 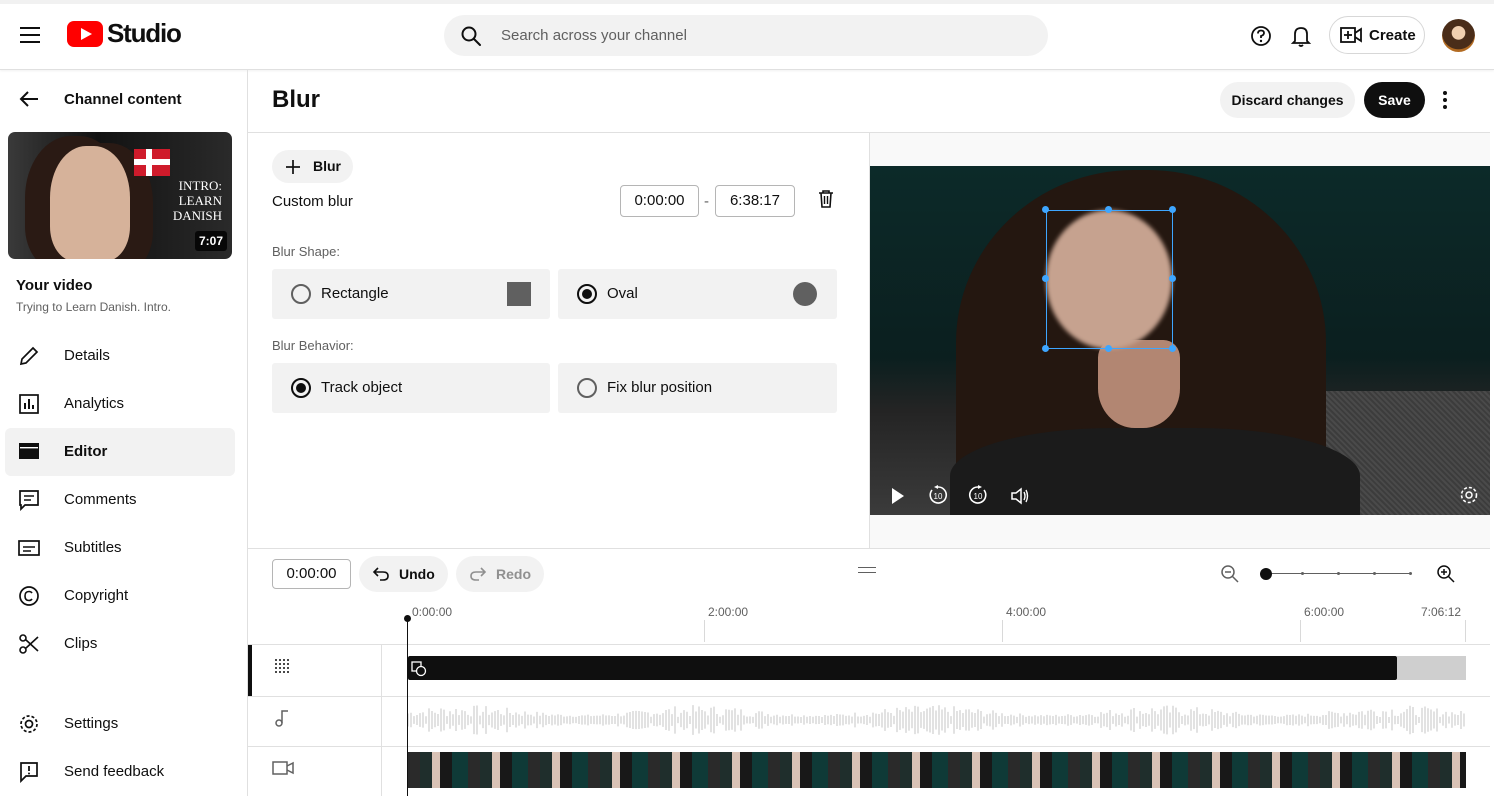 I want to click on blur-shape-label: Blur Shape:, so click(x=306, y=251).